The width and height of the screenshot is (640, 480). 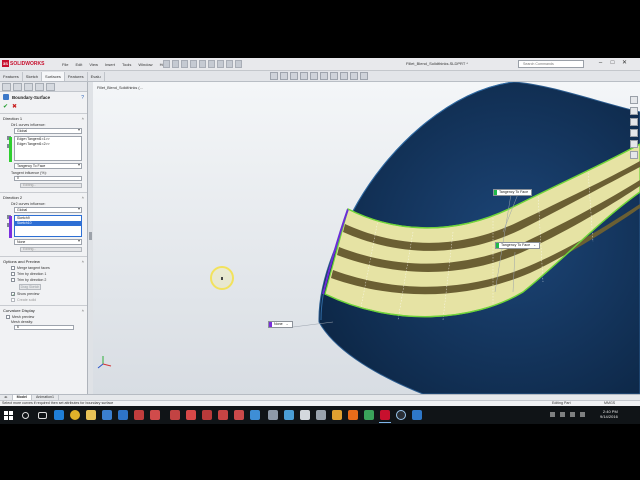 I want to click on options-icon, so click(x=238, y=64).